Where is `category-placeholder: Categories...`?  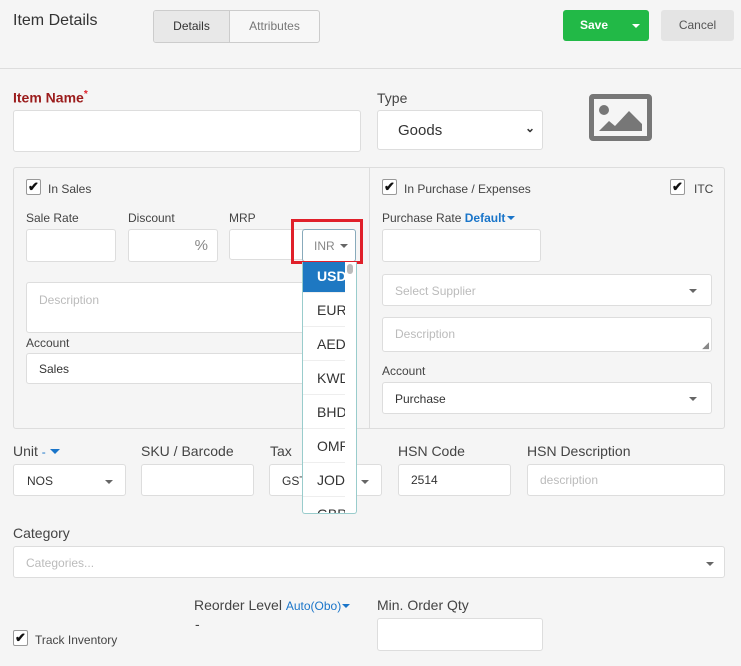 category-placeholder: Categories... is located at coordinates (60, 563).